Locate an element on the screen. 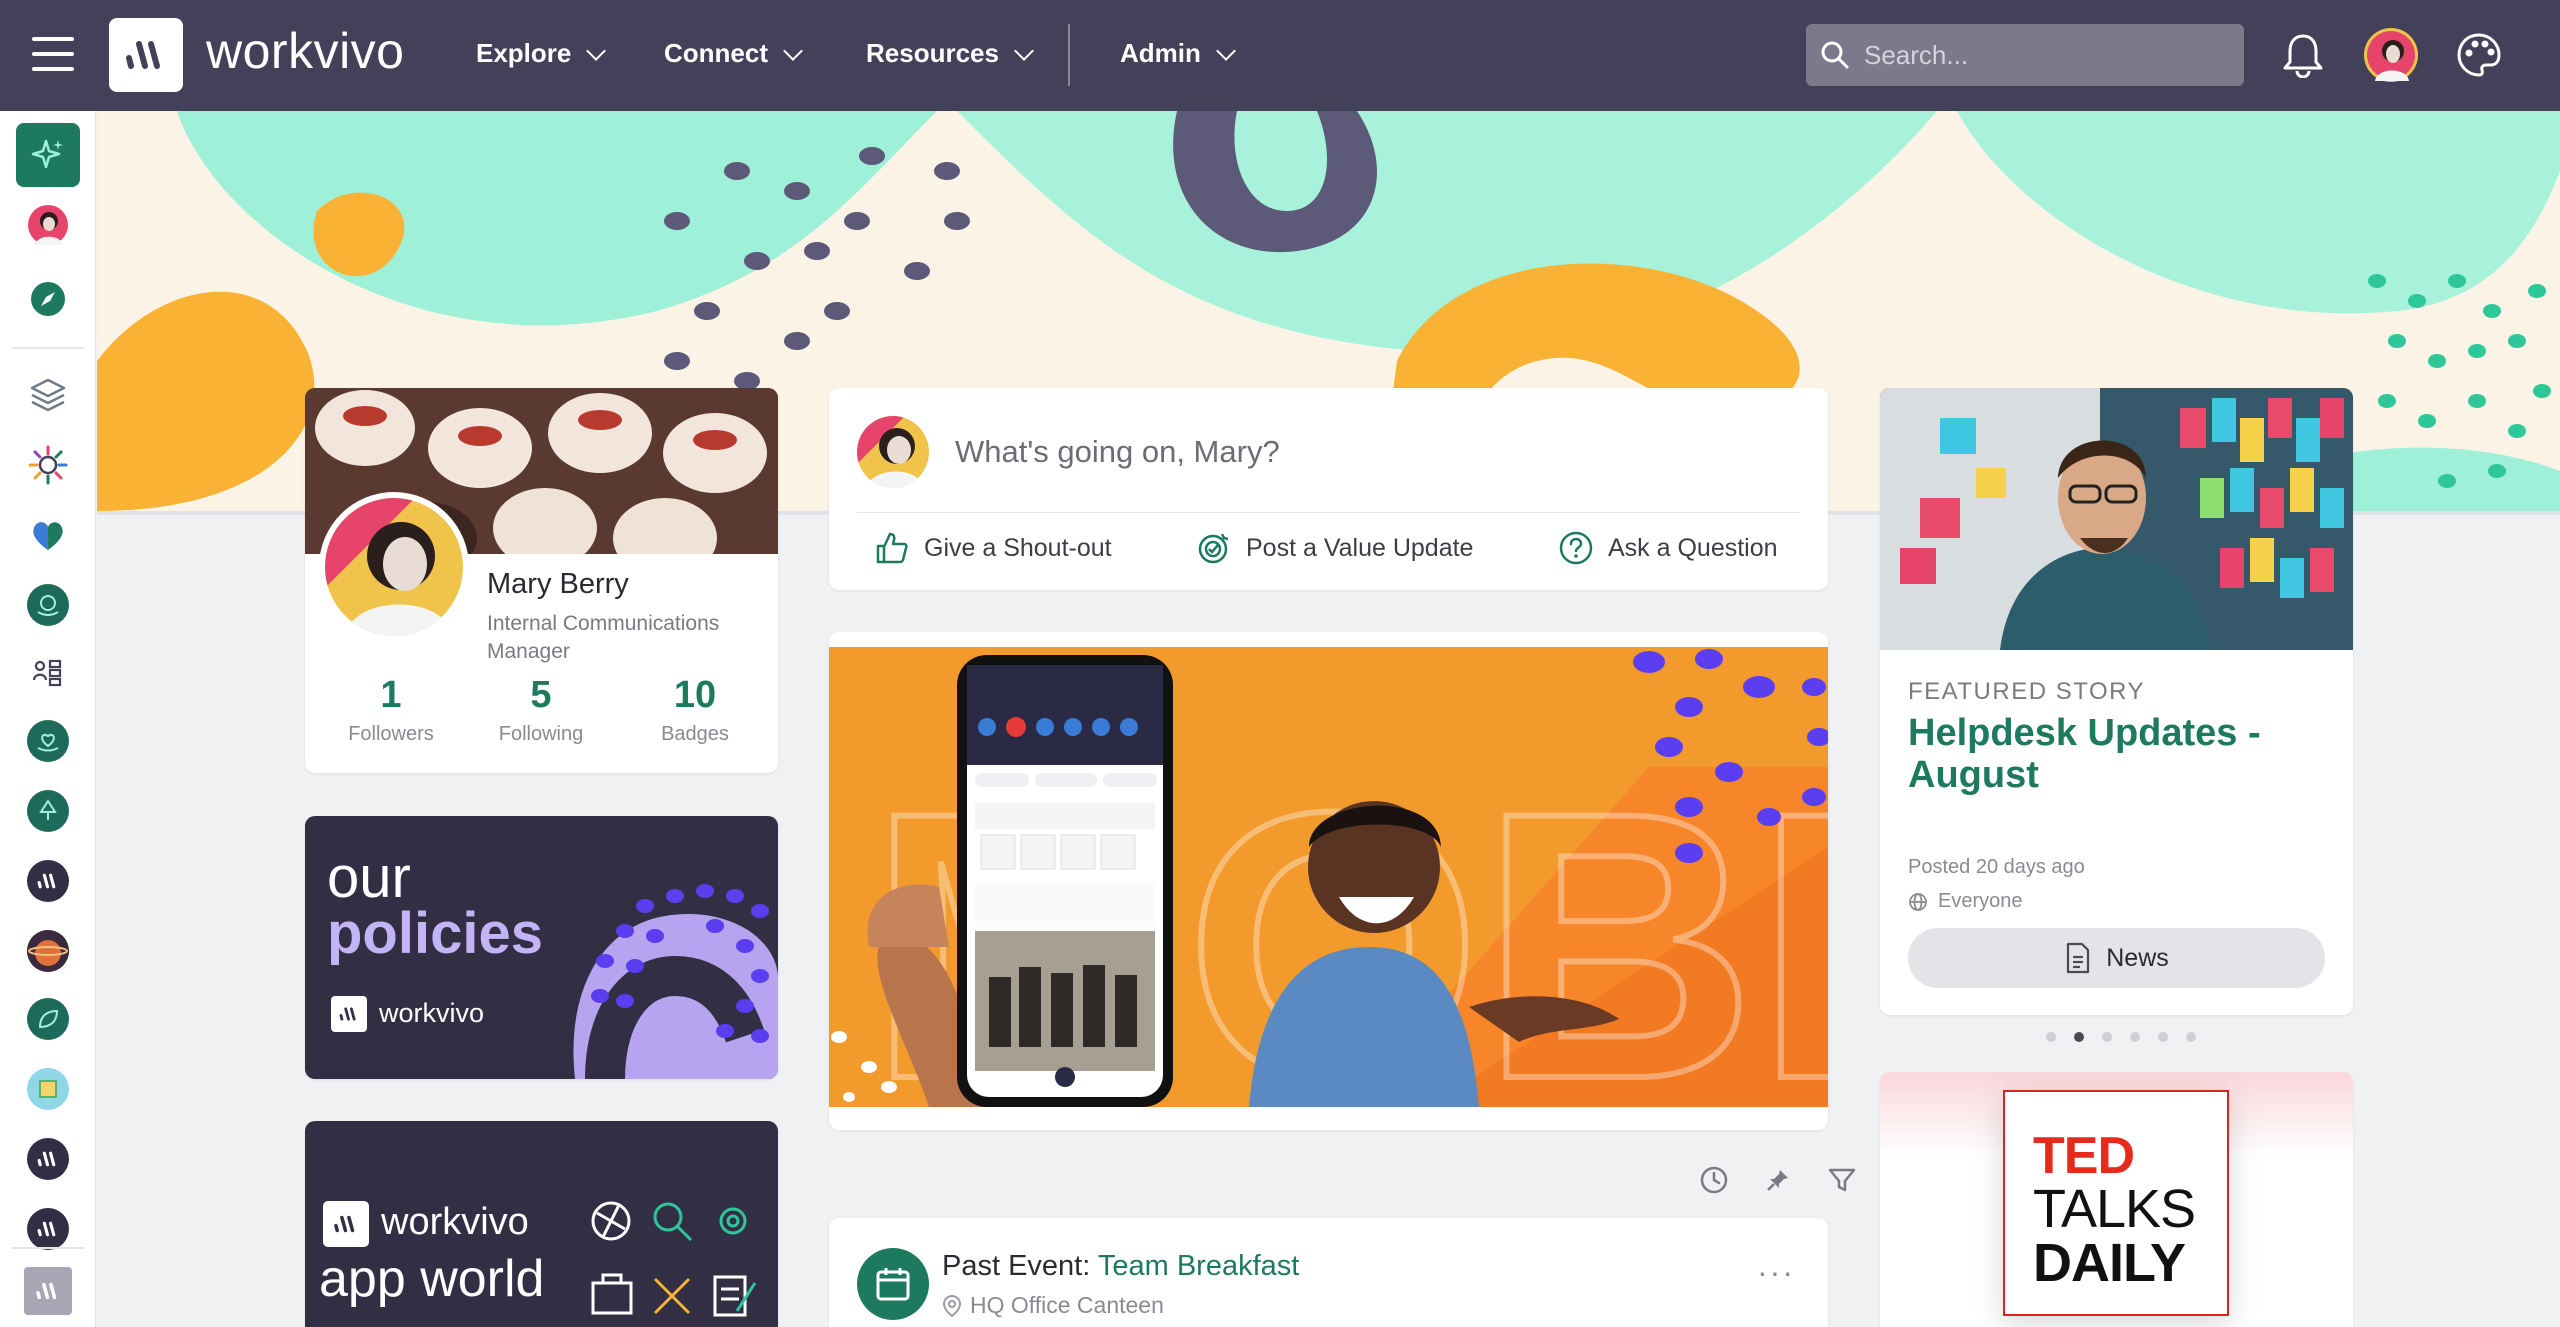 This screenshot has height=1327, width=2560. rail-space-notes is located at coordinates (48, 1089).